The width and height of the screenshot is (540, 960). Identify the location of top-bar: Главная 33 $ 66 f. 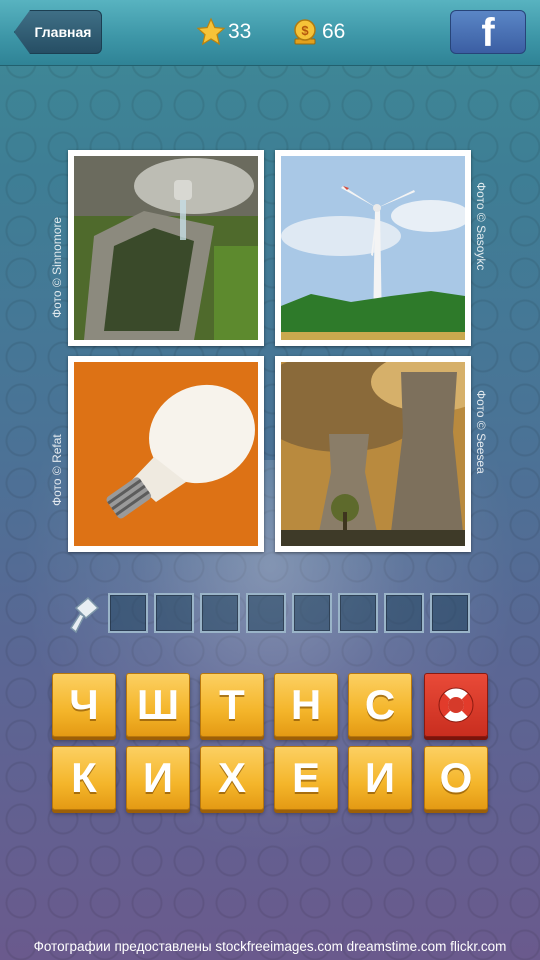
(270, 33).